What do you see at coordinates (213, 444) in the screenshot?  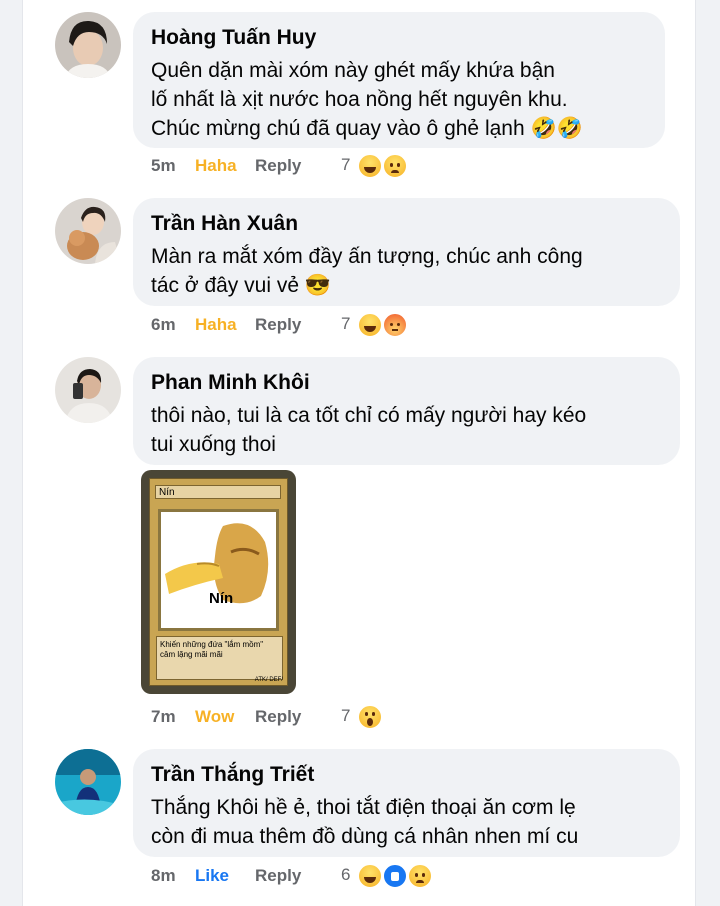 I see `comment-line: tui xuống thoi` at bounding box center [213, 444].